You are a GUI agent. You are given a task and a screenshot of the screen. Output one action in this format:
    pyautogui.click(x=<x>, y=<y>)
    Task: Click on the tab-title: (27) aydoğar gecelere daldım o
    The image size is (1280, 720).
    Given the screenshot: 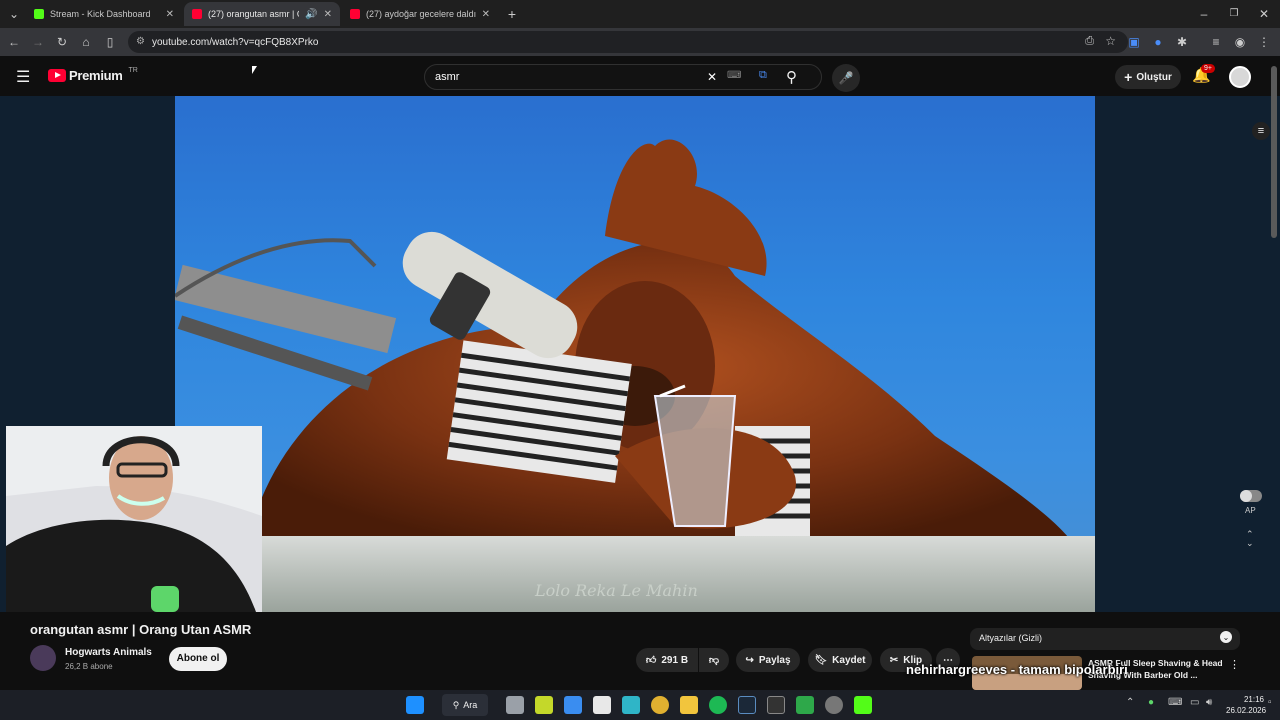 What is the action you would take?
    pyautogui.click(x=421, y=14)
    